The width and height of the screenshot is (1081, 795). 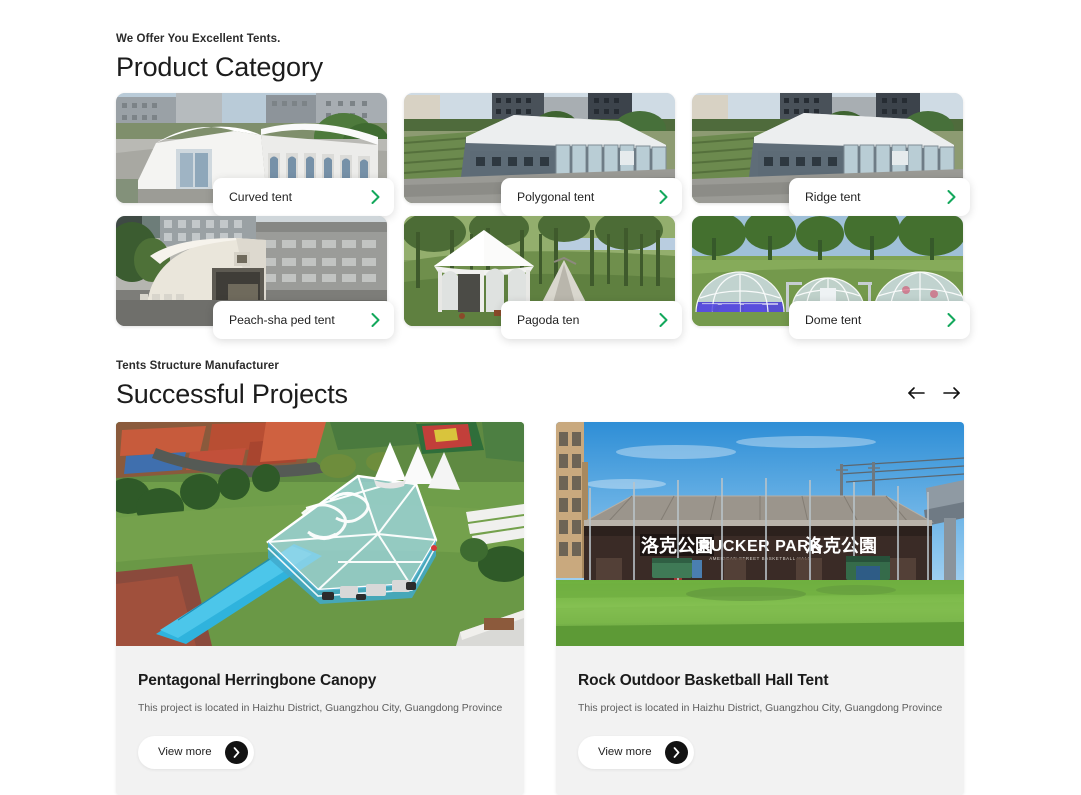 I want to click on category-label-polygonal-tent: Polygonal tent, so click(x=591, y=197).